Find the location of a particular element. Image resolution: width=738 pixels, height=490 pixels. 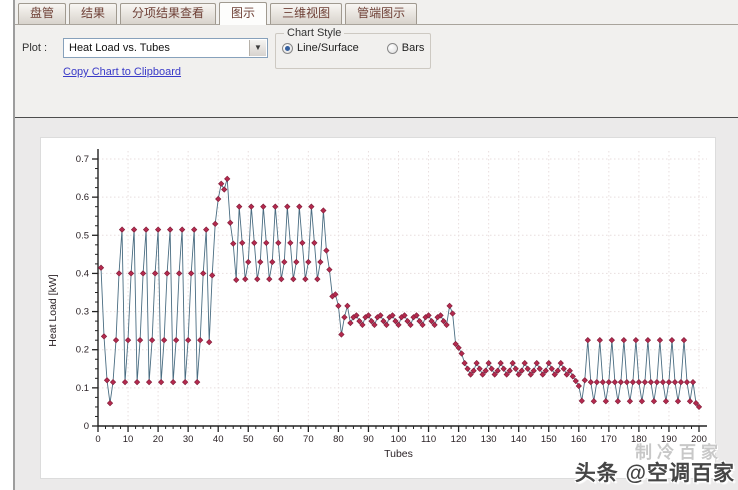

svg-text: Heat Load [kW] is located at coordinates (53, 310).